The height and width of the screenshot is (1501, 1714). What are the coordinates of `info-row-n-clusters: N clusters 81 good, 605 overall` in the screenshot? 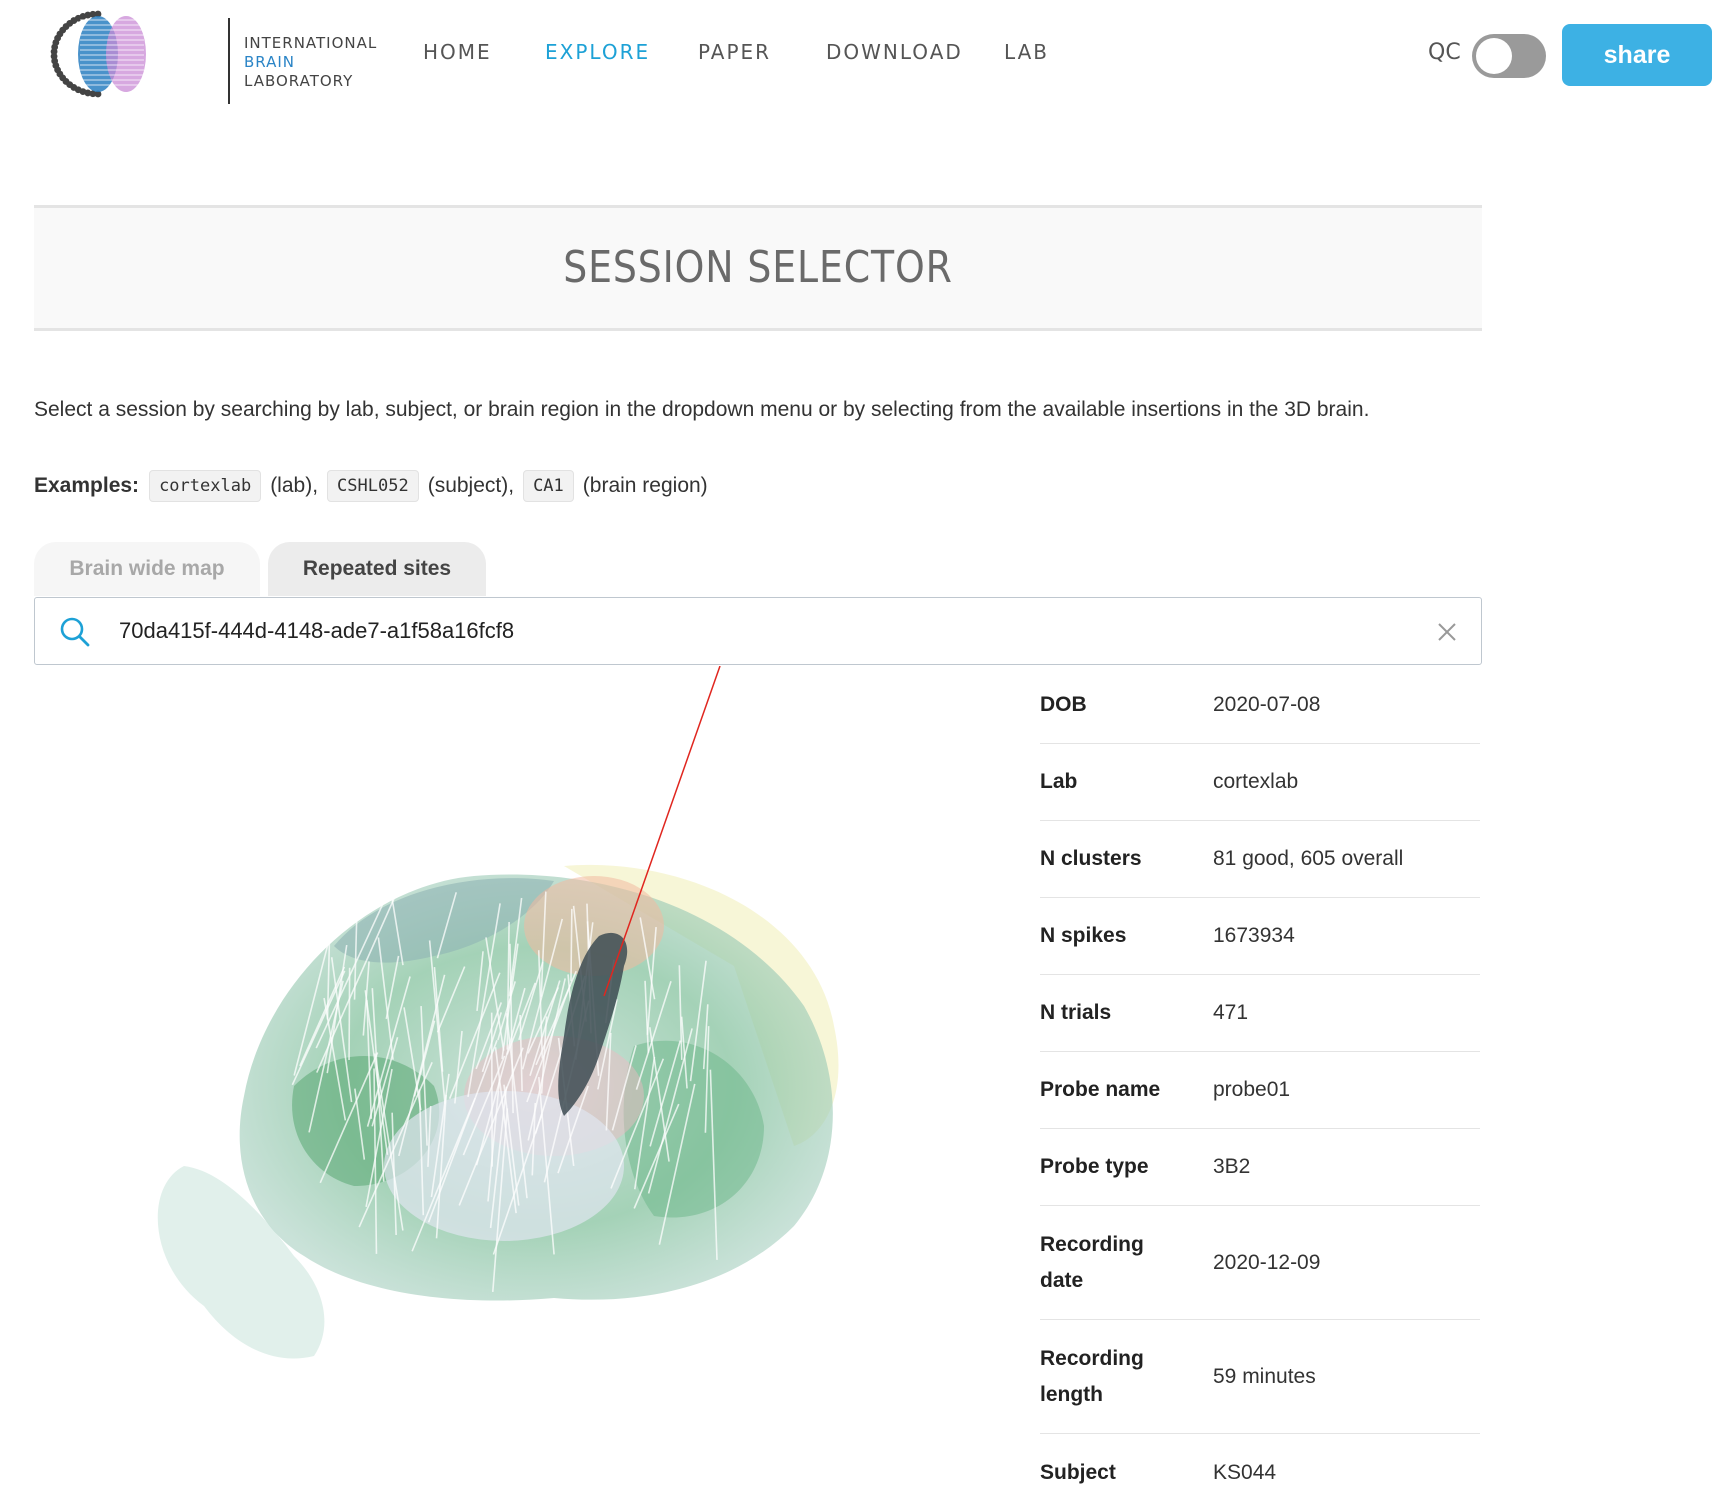 It's located at (1260, 859).